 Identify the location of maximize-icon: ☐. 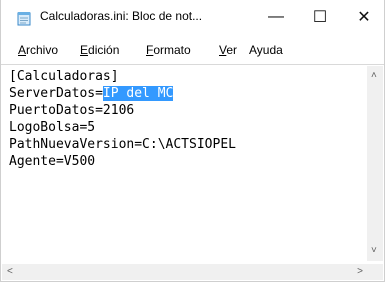
(320, 17).